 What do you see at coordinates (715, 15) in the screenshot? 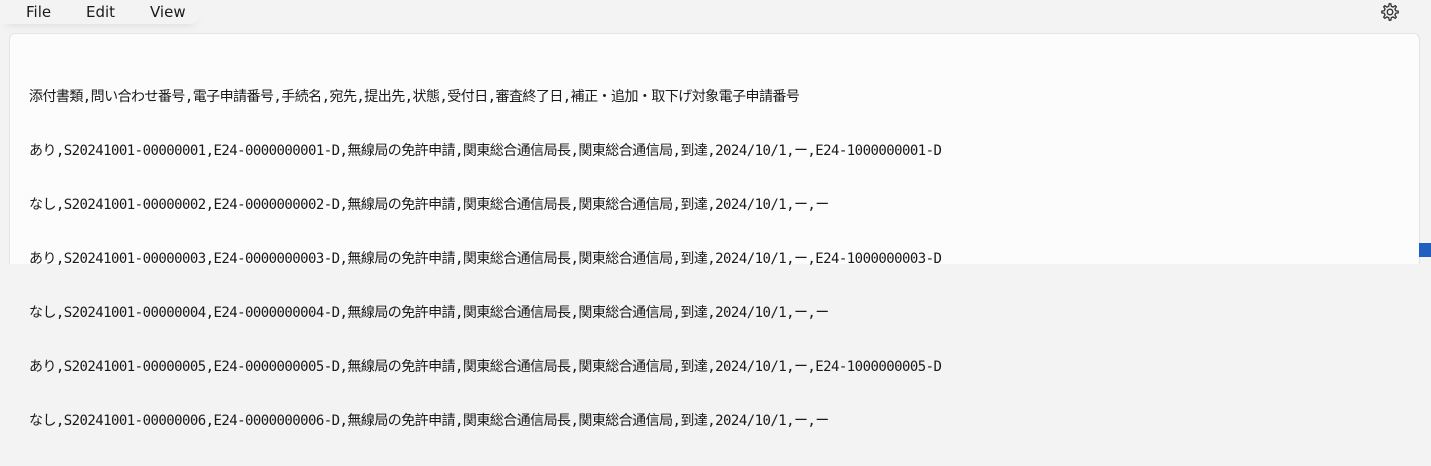
I see `menu-bar: File Edit View` at bounding box center [715, 15].